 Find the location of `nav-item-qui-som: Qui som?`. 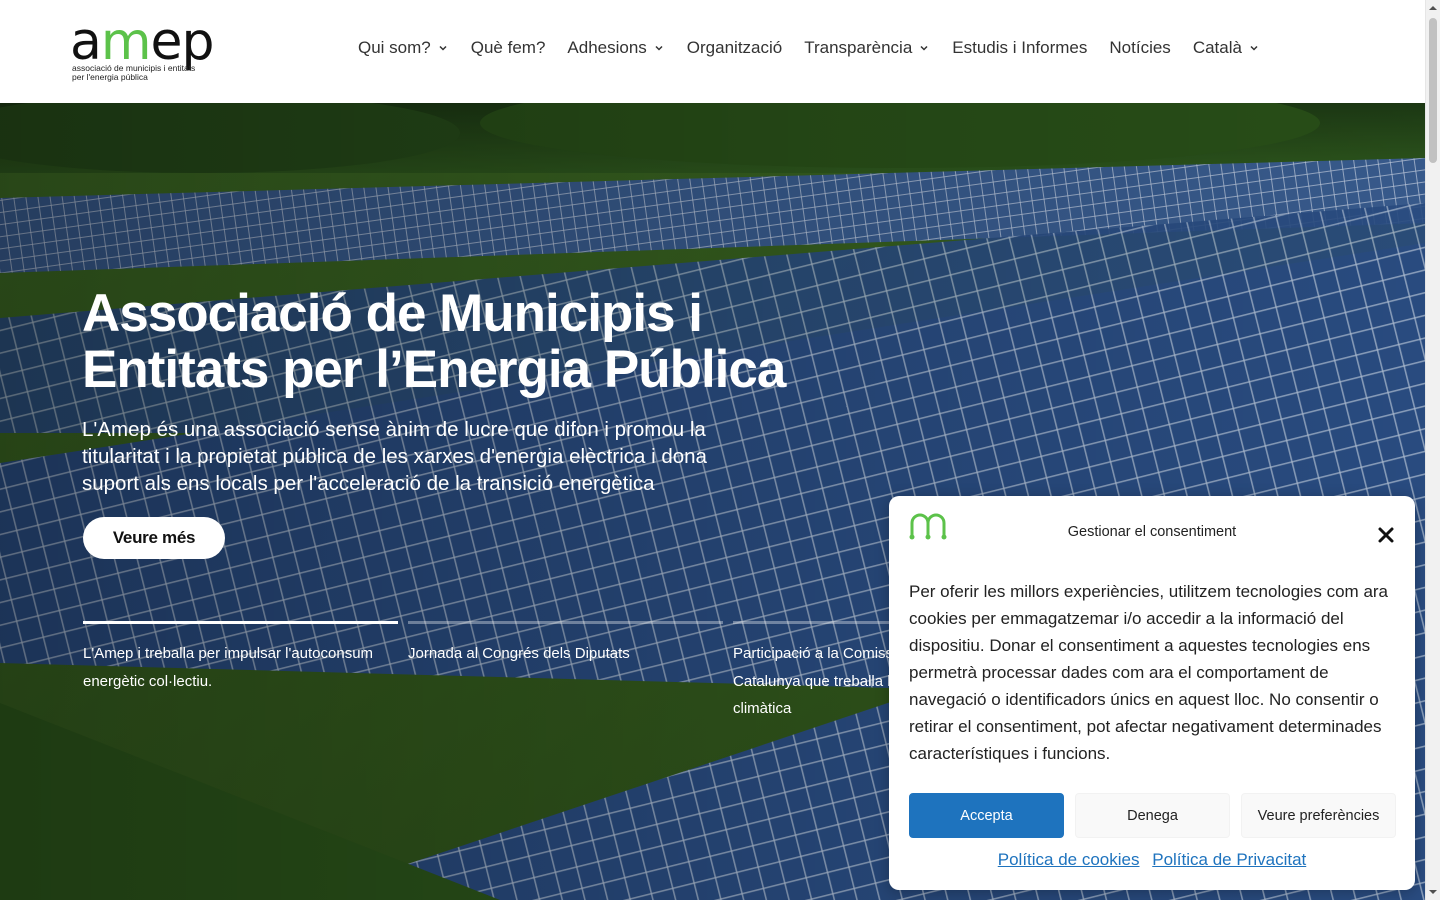

nav-item-qui-som: Qui som? is located at coordinates (403, 48).